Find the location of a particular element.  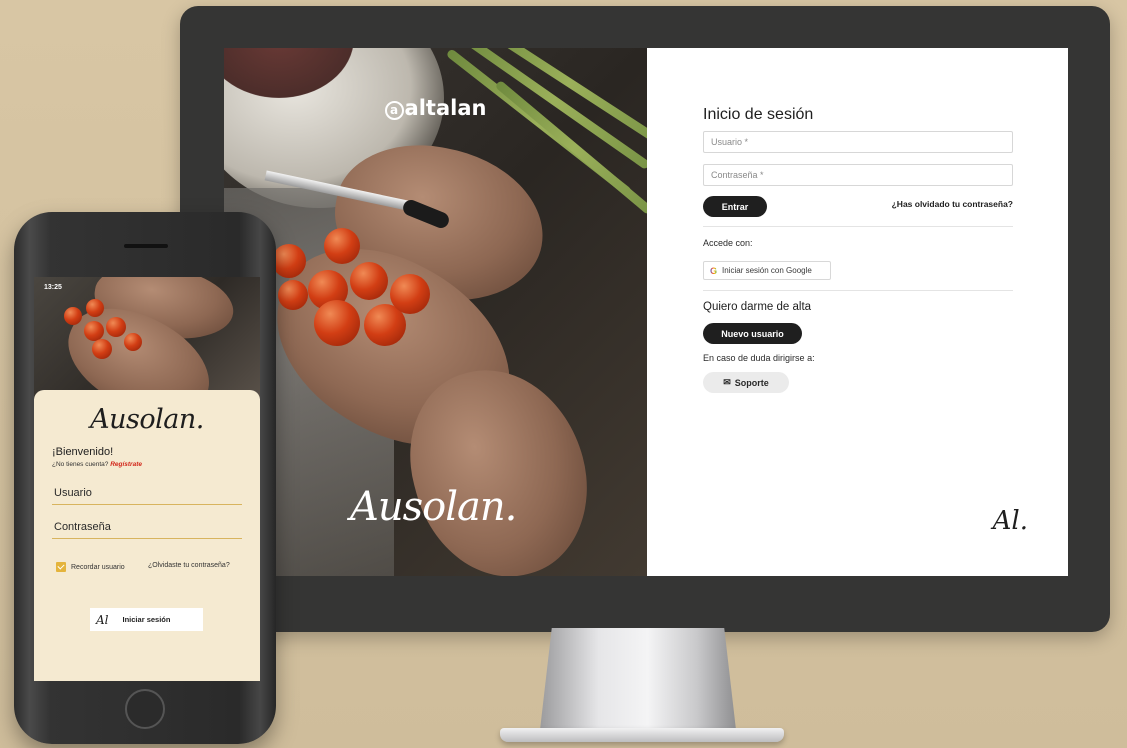

checkbox-icon is located at coordinates (61, 567).